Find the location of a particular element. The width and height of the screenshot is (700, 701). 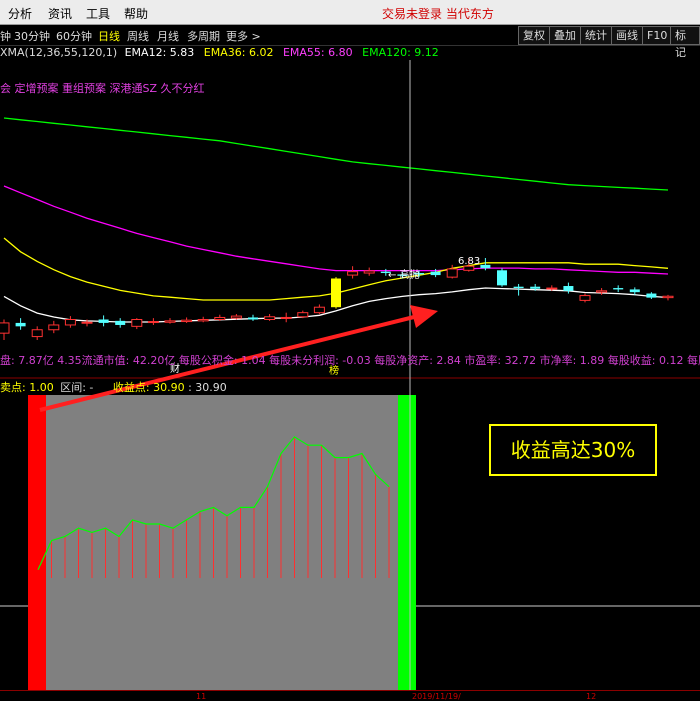

high-price-label: 6.83 is located at coordinates (469, 261).